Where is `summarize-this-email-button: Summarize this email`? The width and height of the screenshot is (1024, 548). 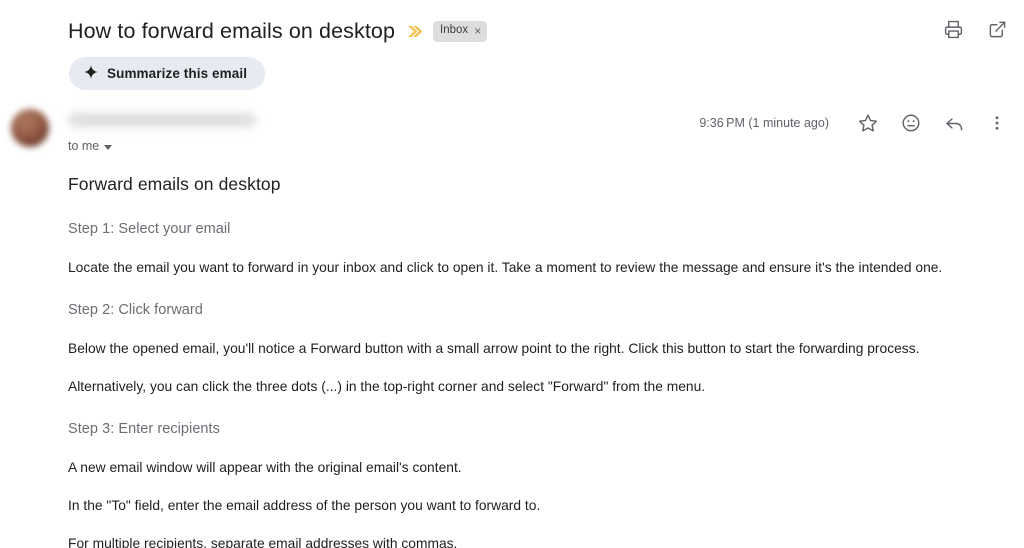
summarize-this-email-button: Summarize this email is located at coordinates (167, 73).